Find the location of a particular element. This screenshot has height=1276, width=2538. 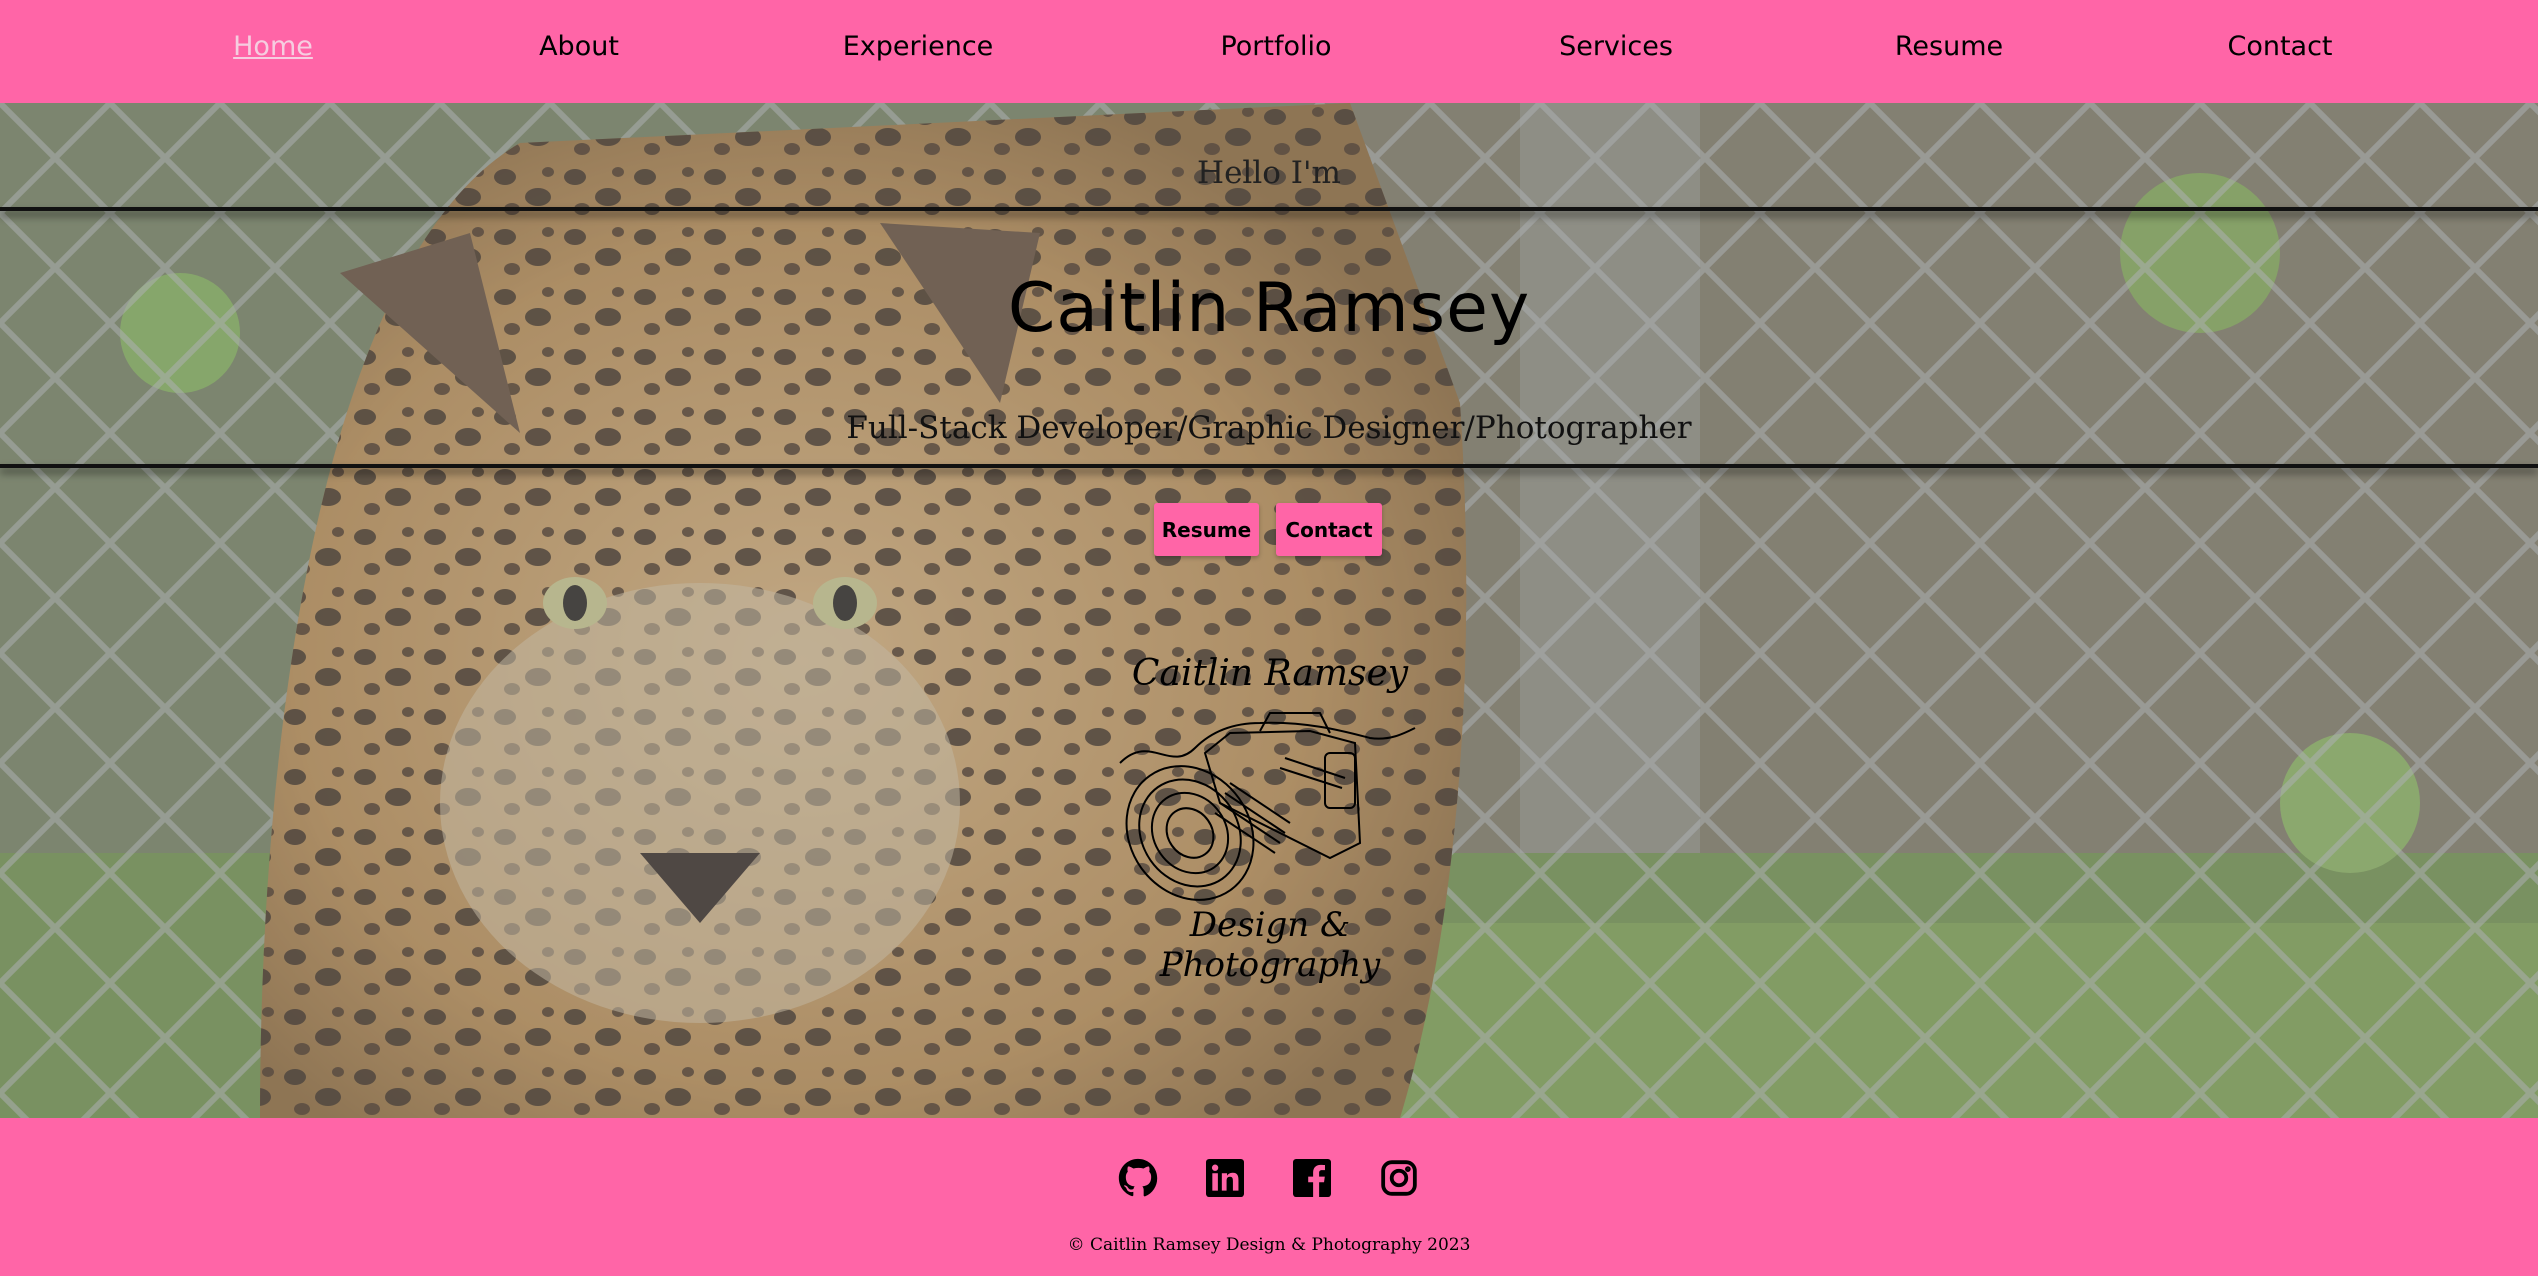

divider-top is located at coordinates (1269, 209).